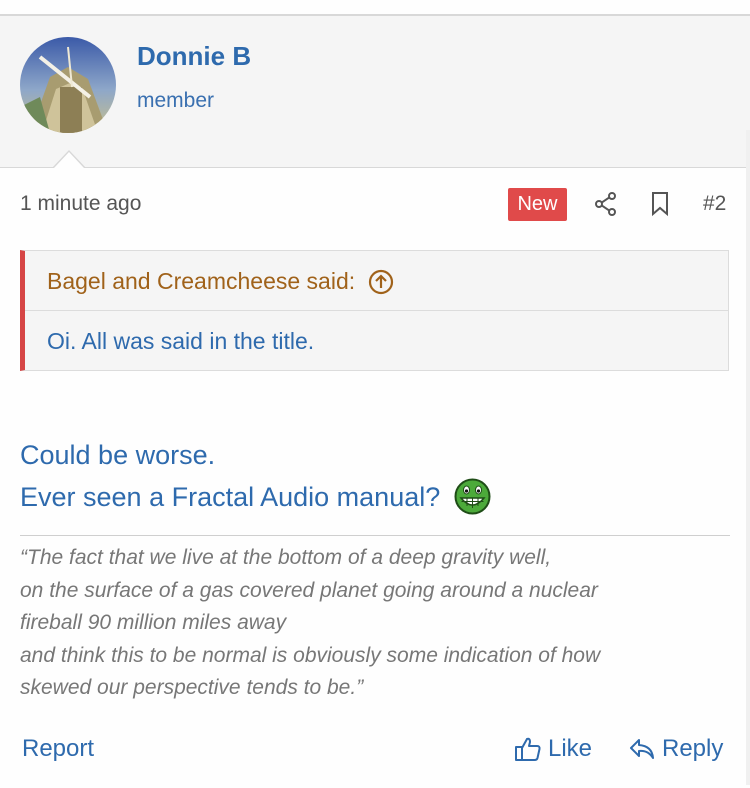 The width and height of the screenshot is (750, 788). I want to click on header-pointer-fill, so click(69, 160).